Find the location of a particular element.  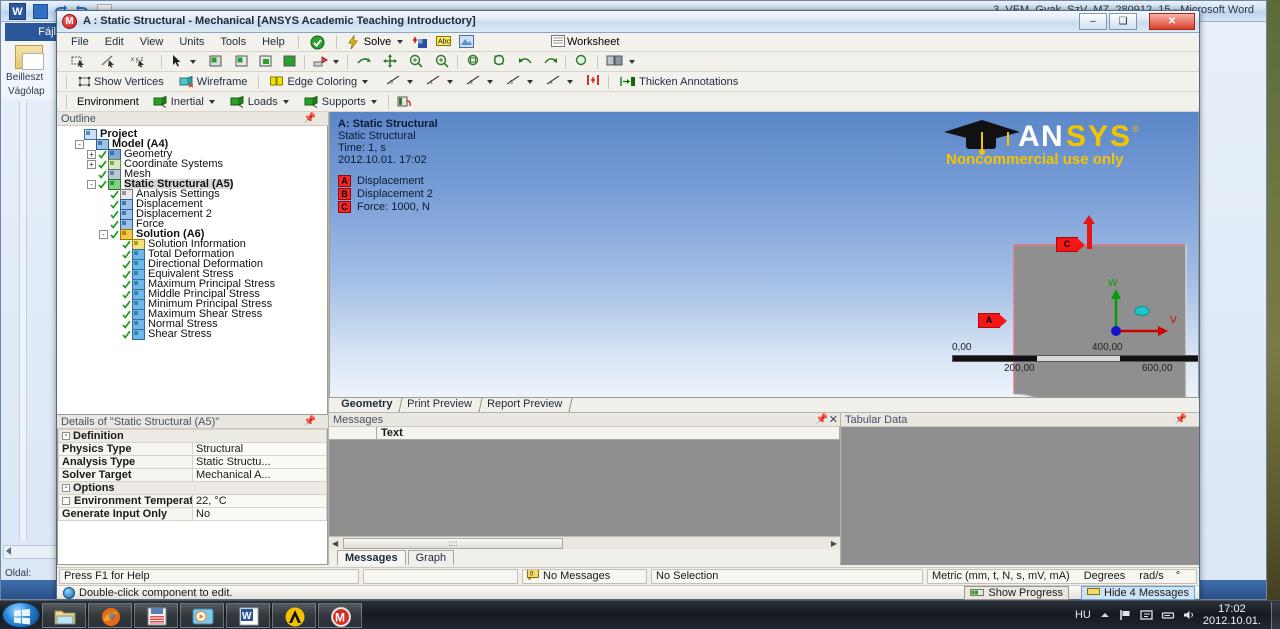

show-vertices-button: Show Vertices is located at coordinates (121, 81).